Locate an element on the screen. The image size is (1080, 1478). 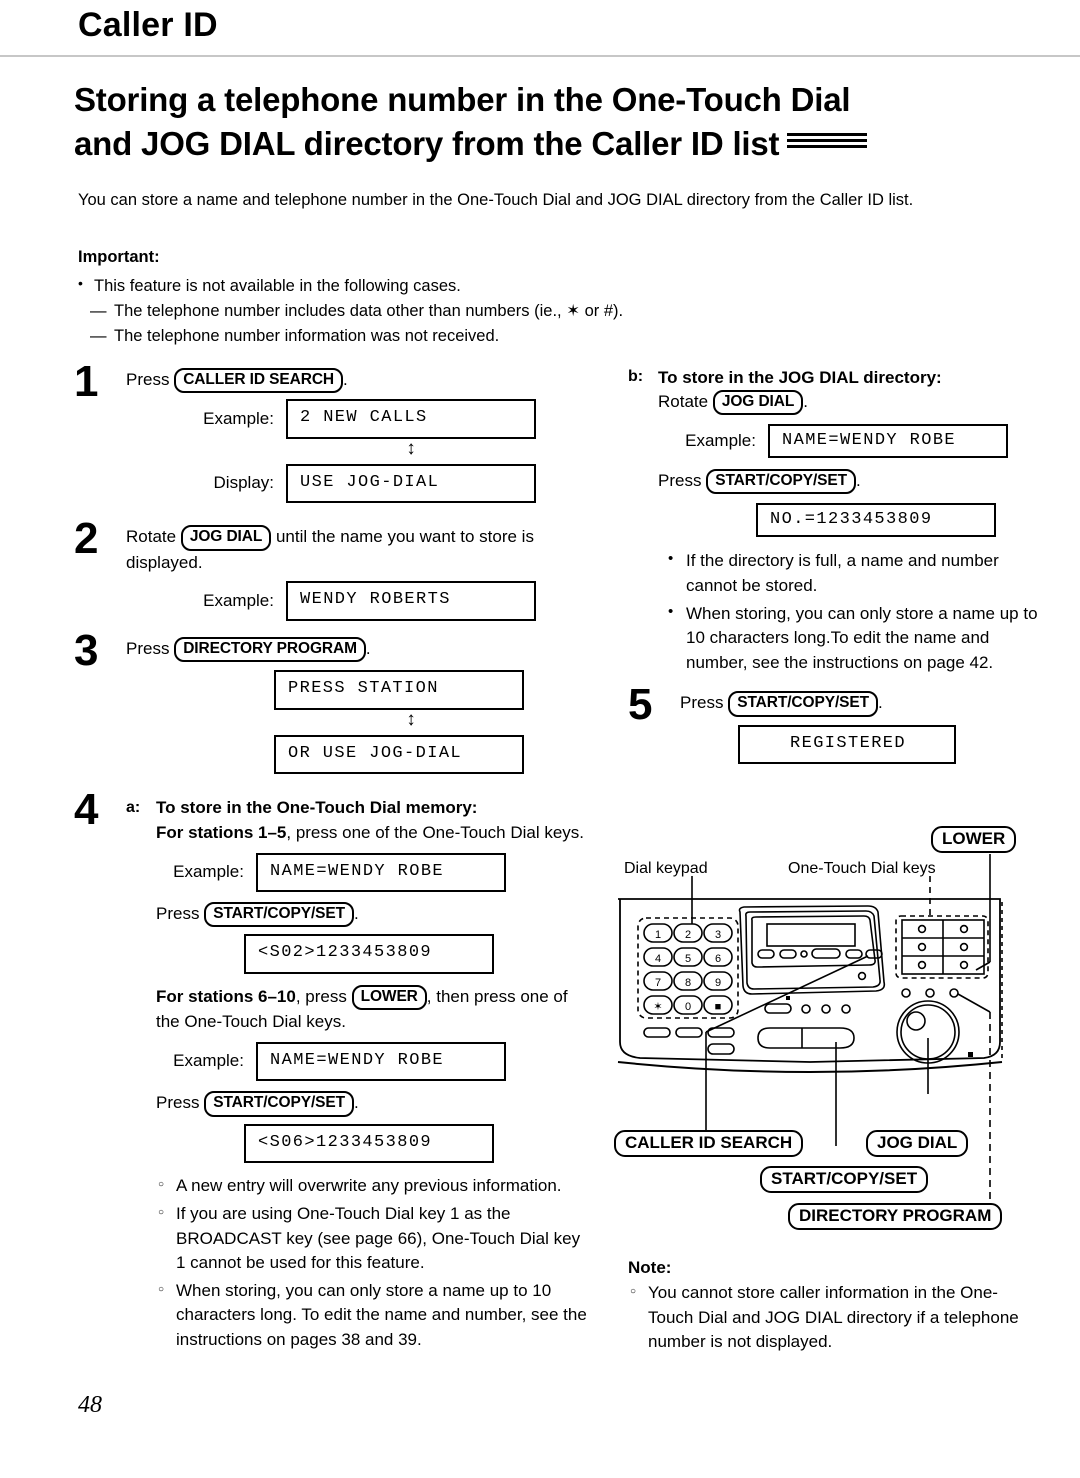
stations-1-5-bold: For stations 1–5 is located at coordinates (221, 832).